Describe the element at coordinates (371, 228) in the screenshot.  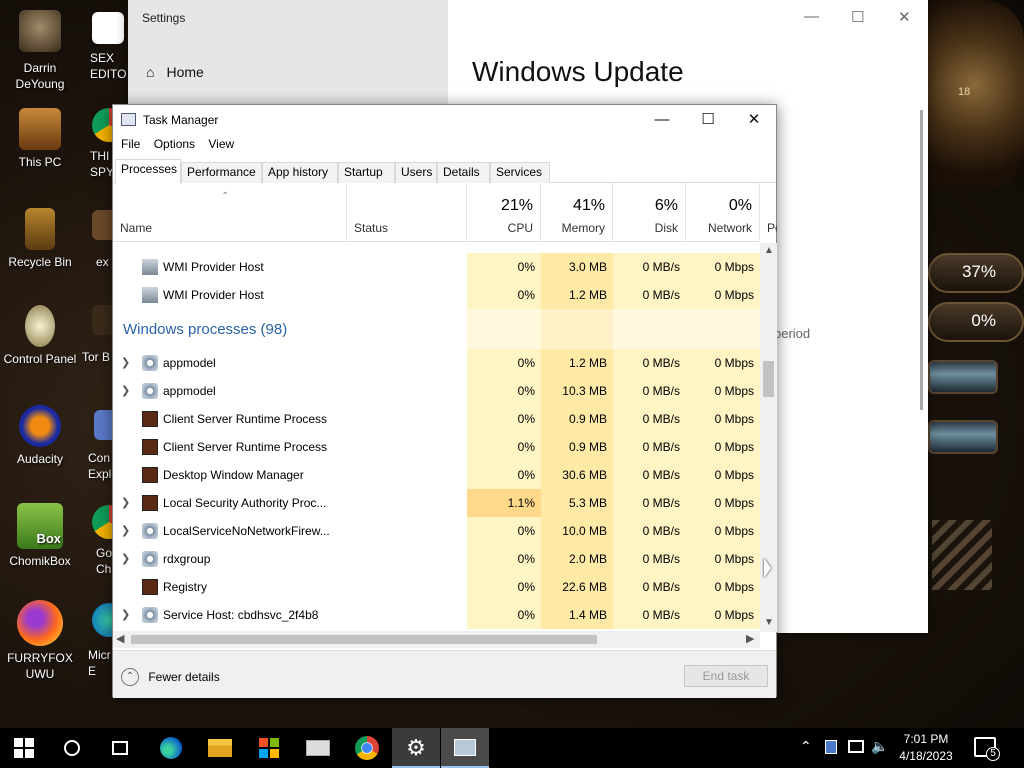
I see `column-status-label: Status` at that location.